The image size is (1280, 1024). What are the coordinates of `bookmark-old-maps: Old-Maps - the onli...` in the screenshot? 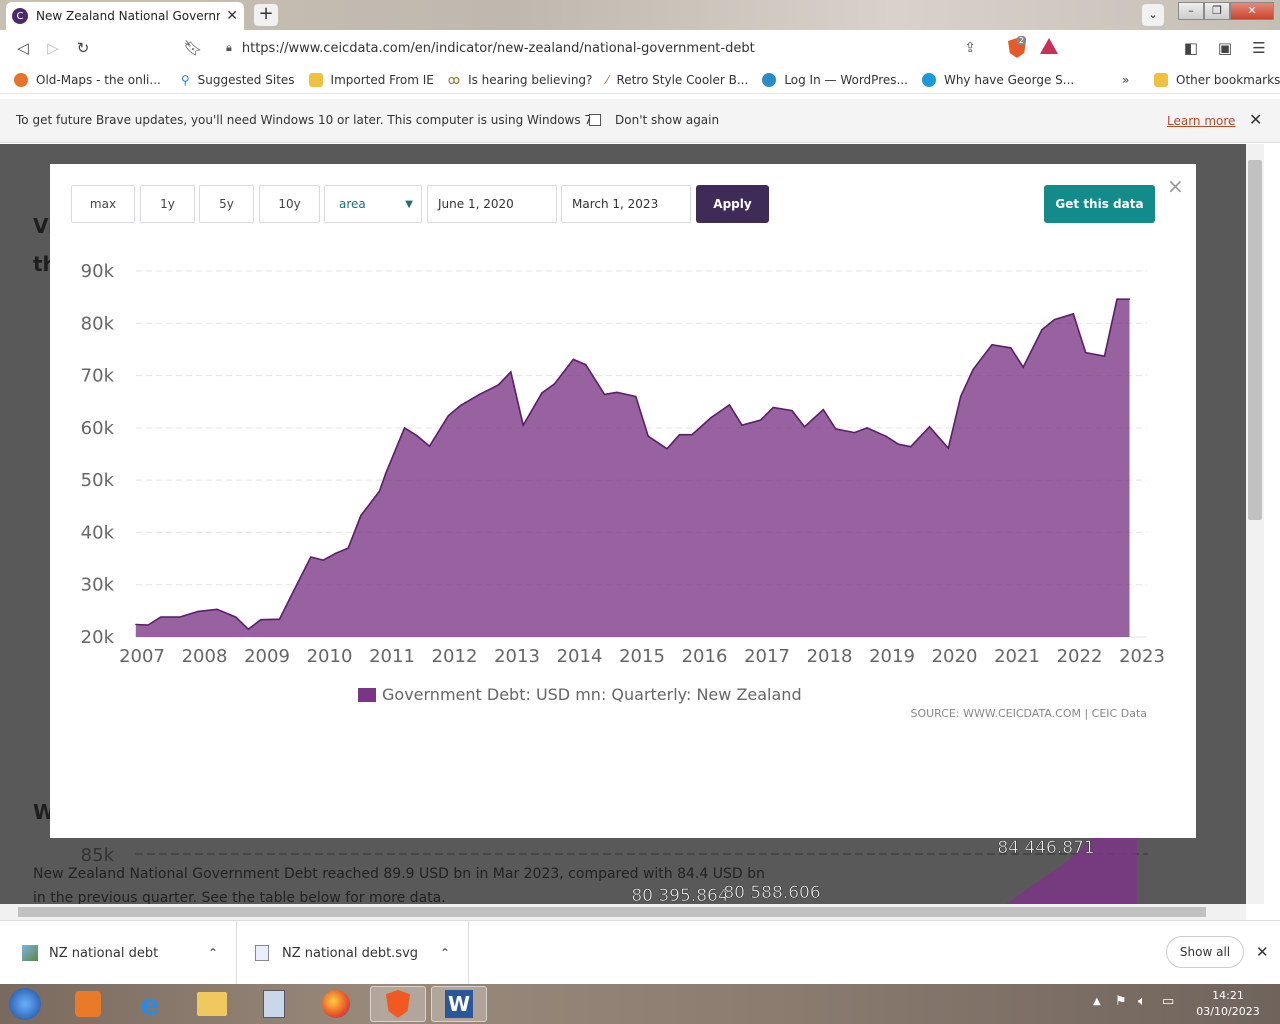 It's located at (87, 79).